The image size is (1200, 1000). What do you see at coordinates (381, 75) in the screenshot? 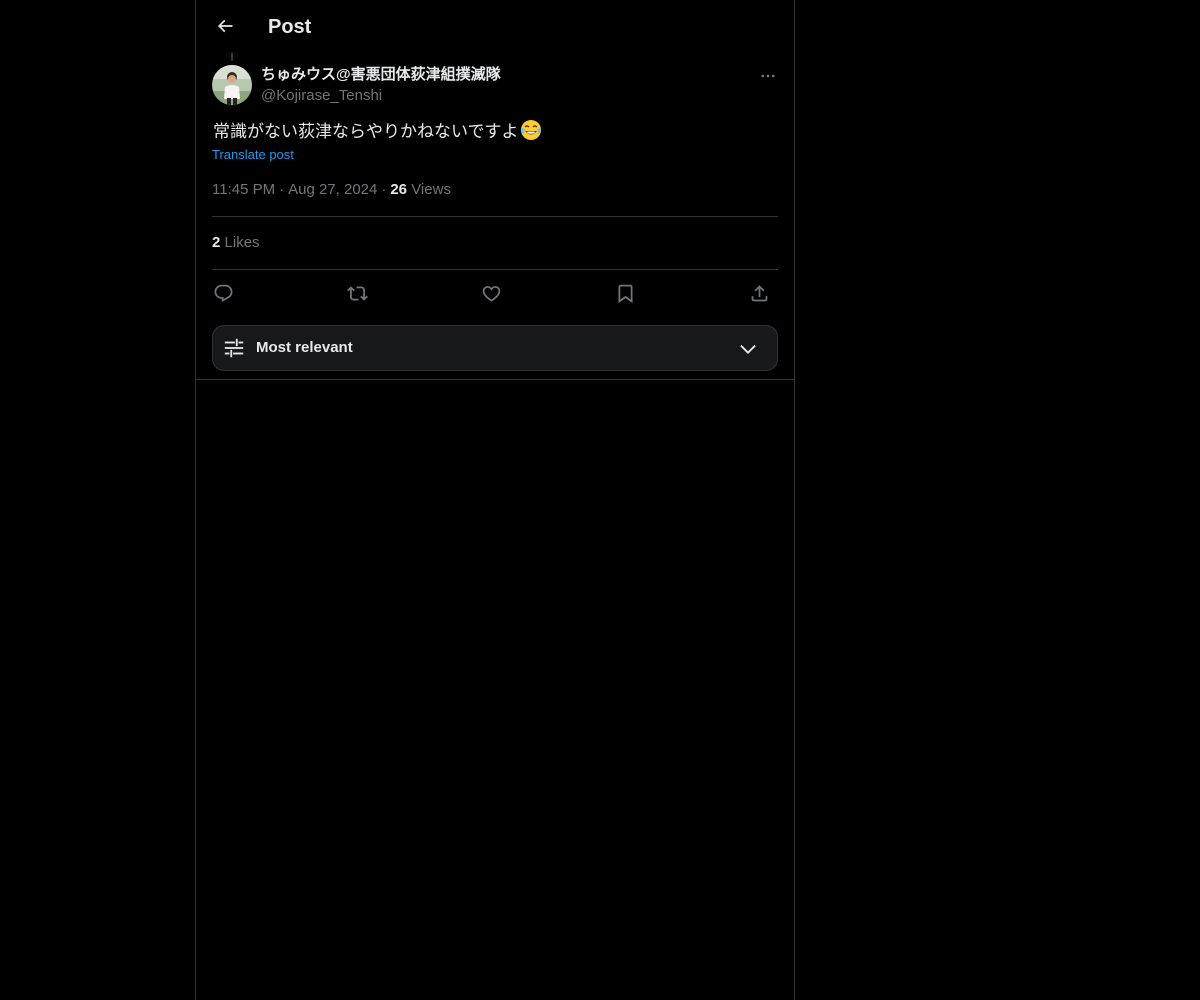
I see `author-display-name: ちゅみウス@害悪団体荻津組撲滅隊` at bounding box center [381, 75].